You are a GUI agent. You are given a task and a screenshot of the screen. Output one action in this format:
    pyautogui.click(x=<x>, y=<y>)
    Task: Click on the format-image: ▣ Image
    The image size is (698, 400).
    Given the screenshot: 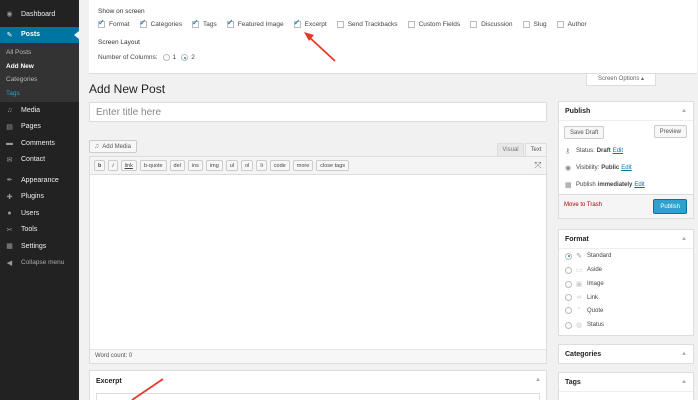 What is the action you would take?
    pyautogui.click(x=584, y=284)
    